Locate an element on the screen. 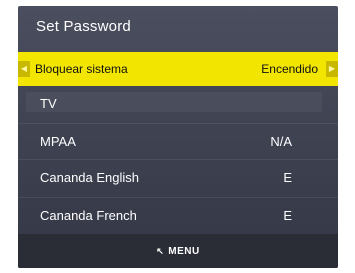 The width and height of the screenshot is (355, 273). row-tv: TV is located at coordinates (178, 103).